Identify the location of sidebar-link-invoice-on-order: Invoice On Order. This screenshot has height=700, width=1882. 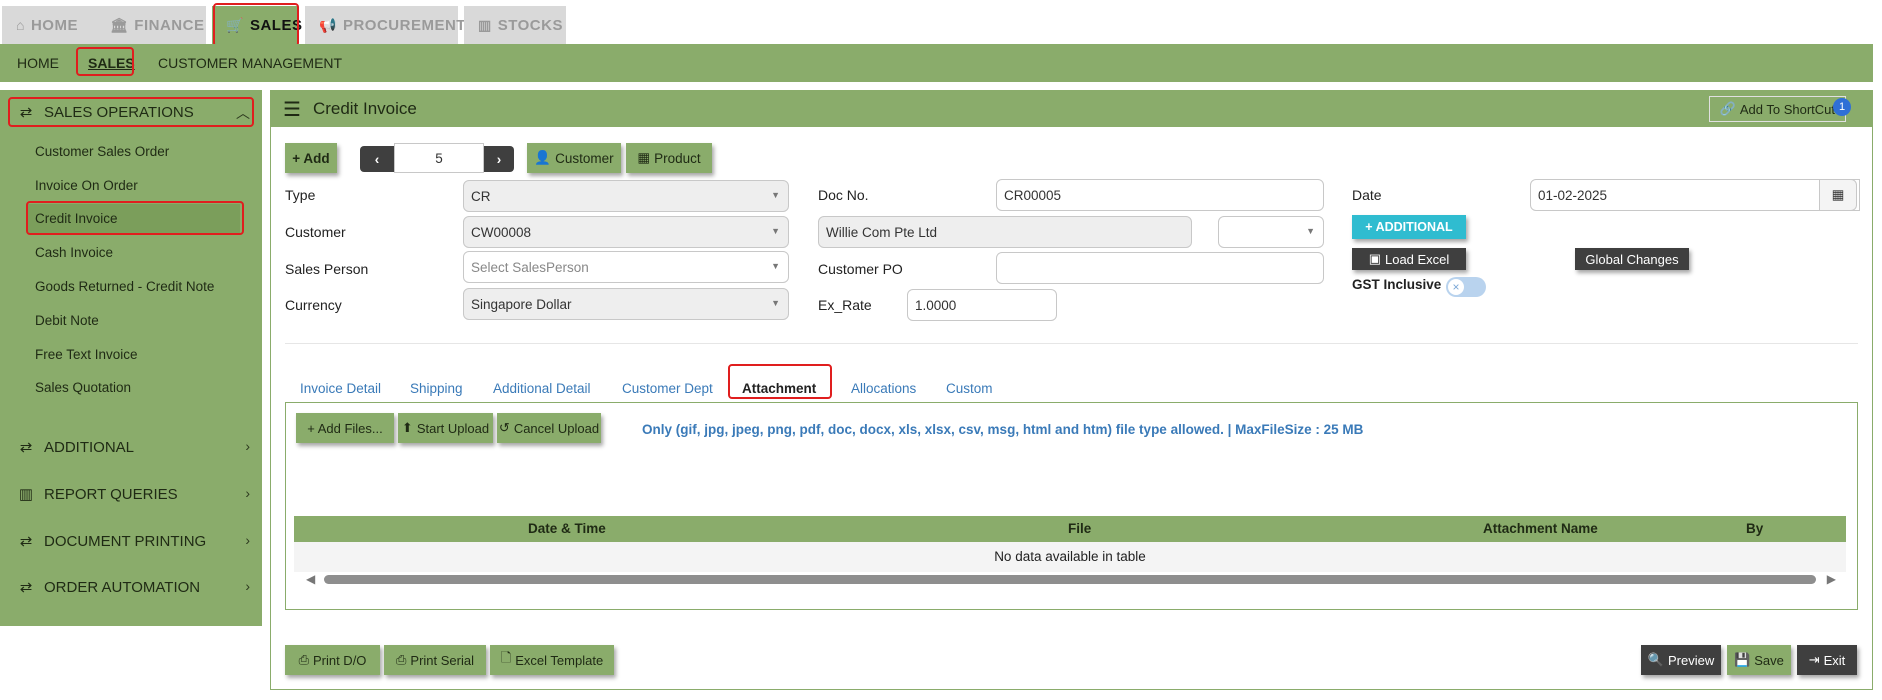
(86, 186).